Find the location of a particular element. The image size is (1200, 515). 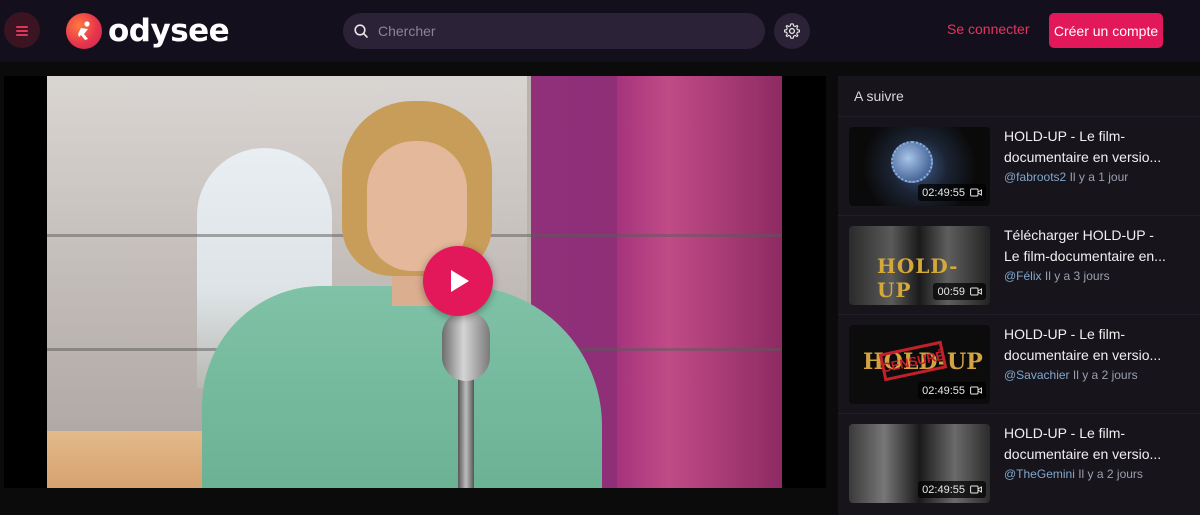

video-thumbnail: HOLD-UP 00:59 is located at coordinates (919, 265).